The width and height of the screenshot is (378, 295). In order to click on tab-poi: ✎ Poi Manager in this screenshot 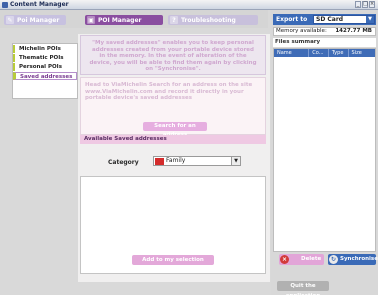, I will do `click(35, 20)`.